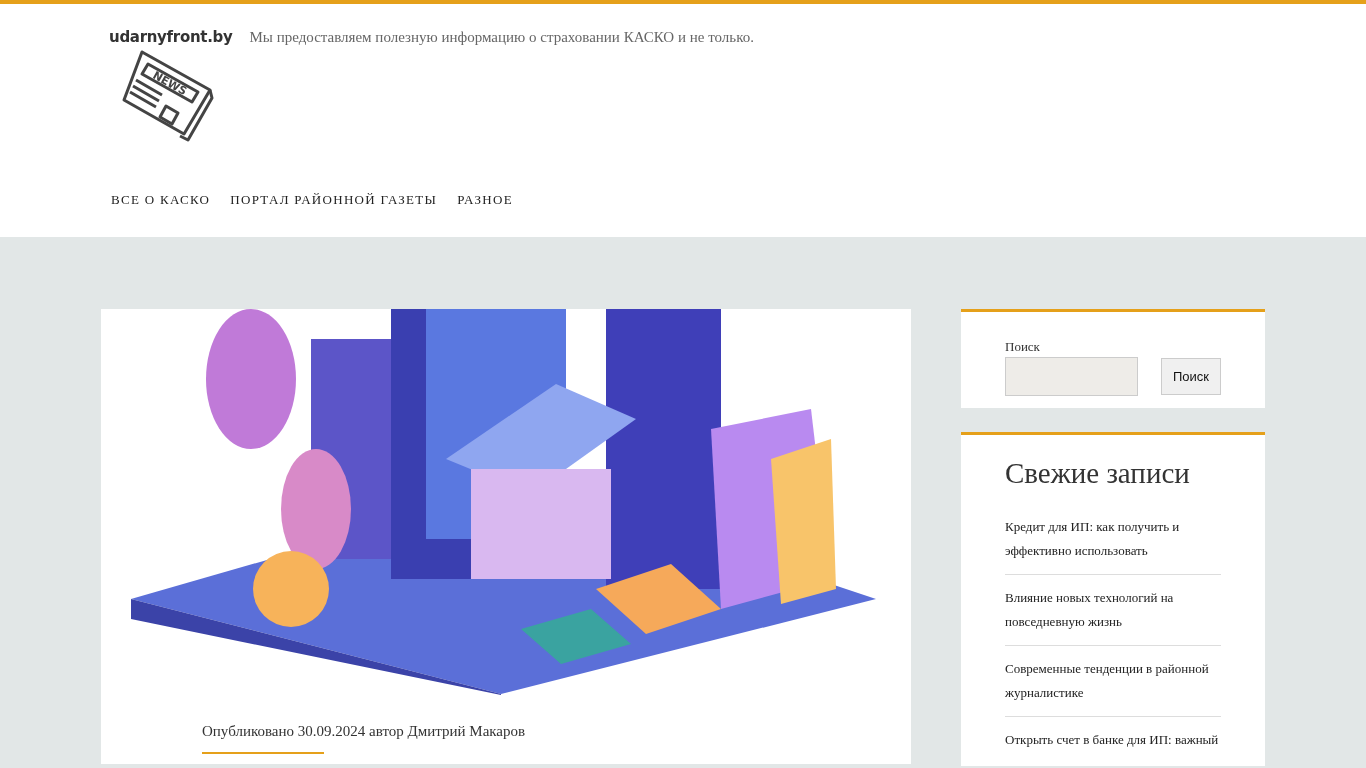  I want to click on post-meta: Опубликовано 30.09.2024 автор Дмитрий Макаров, so click(364, 731).